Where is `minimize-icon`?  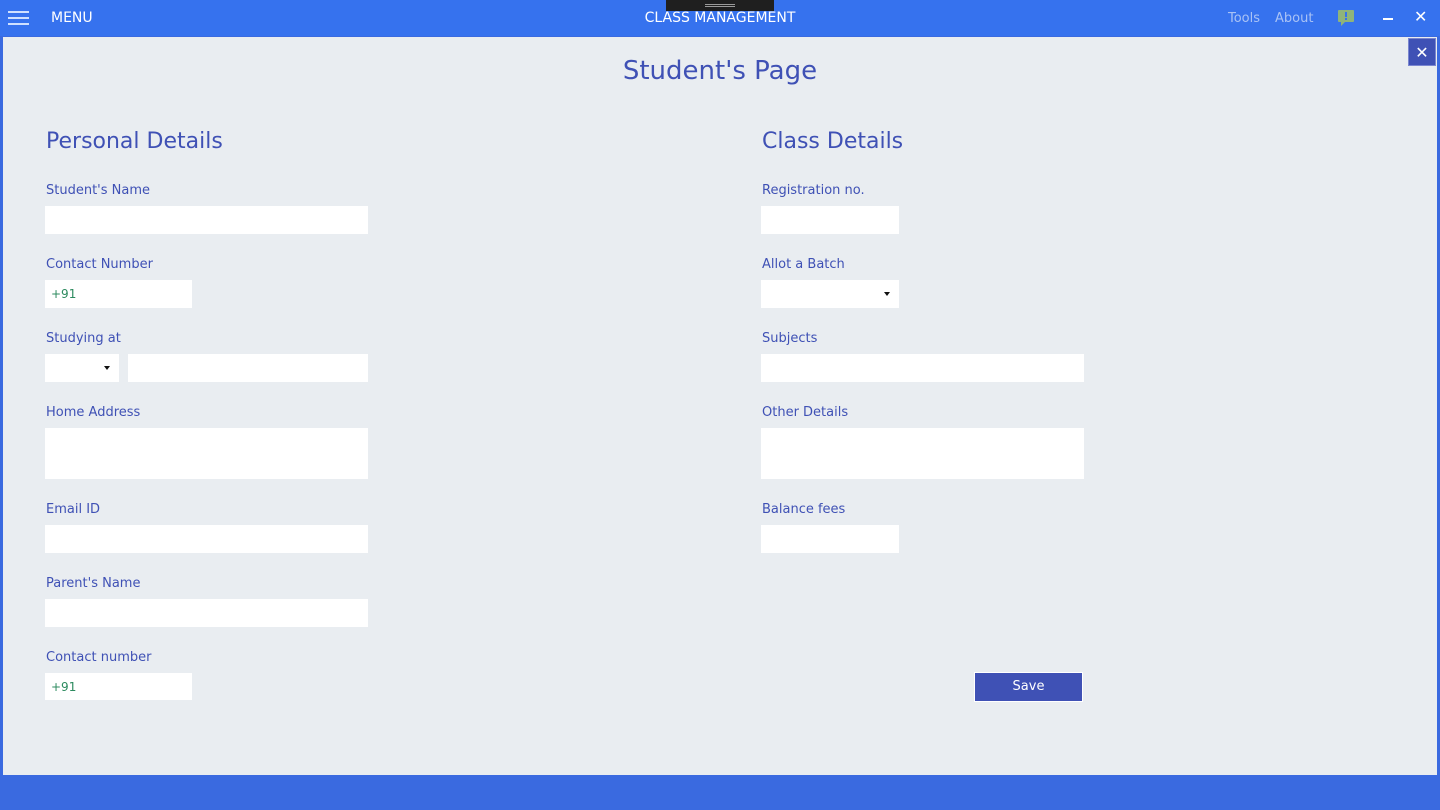
minimize-icon is located at coordinates (1388, 19).